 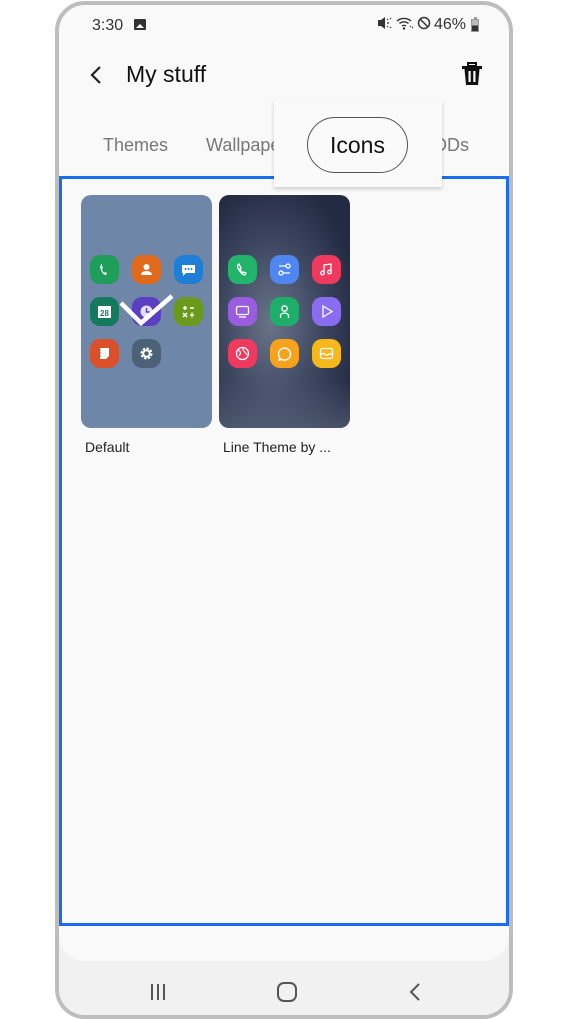 What do you see at coordinates (326, 269) in the screenshot?
I see `music-icon` at bounding box center [326, 269].